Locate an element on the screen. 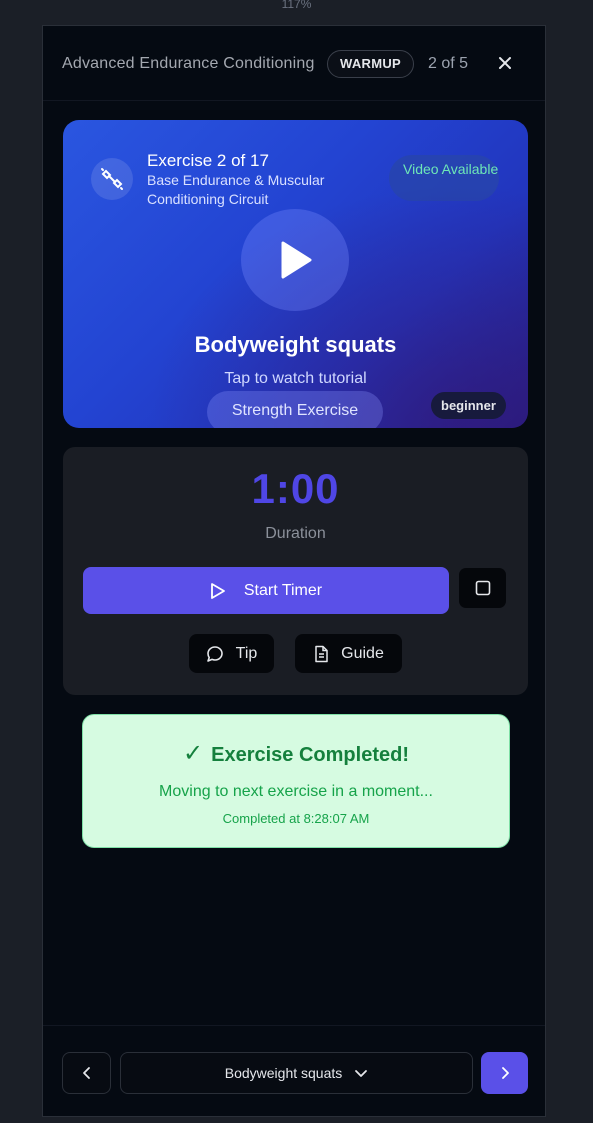 The image size is (593, 1123). guide-label: Guide is located at coordinates (362, 653).